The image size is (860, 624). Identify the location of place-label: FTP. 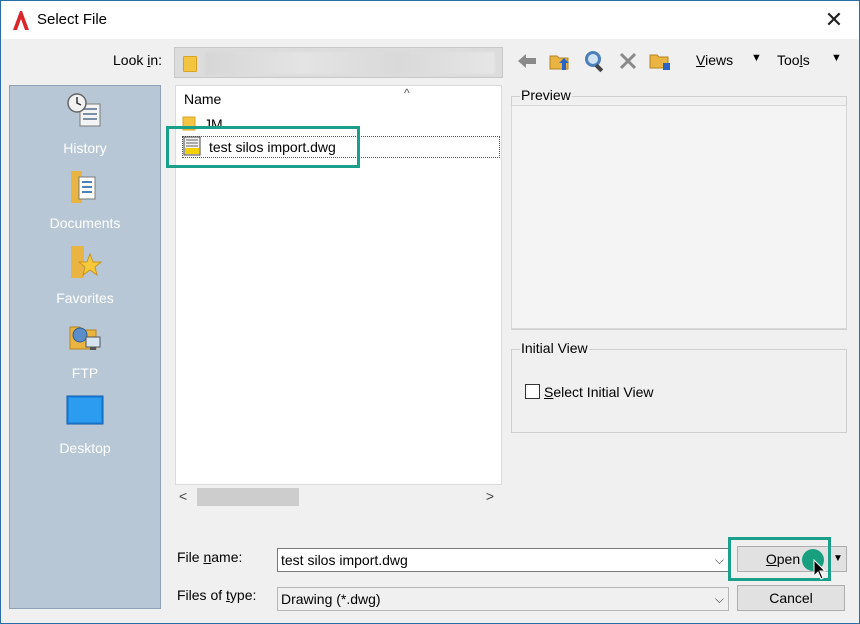
(85, 373).